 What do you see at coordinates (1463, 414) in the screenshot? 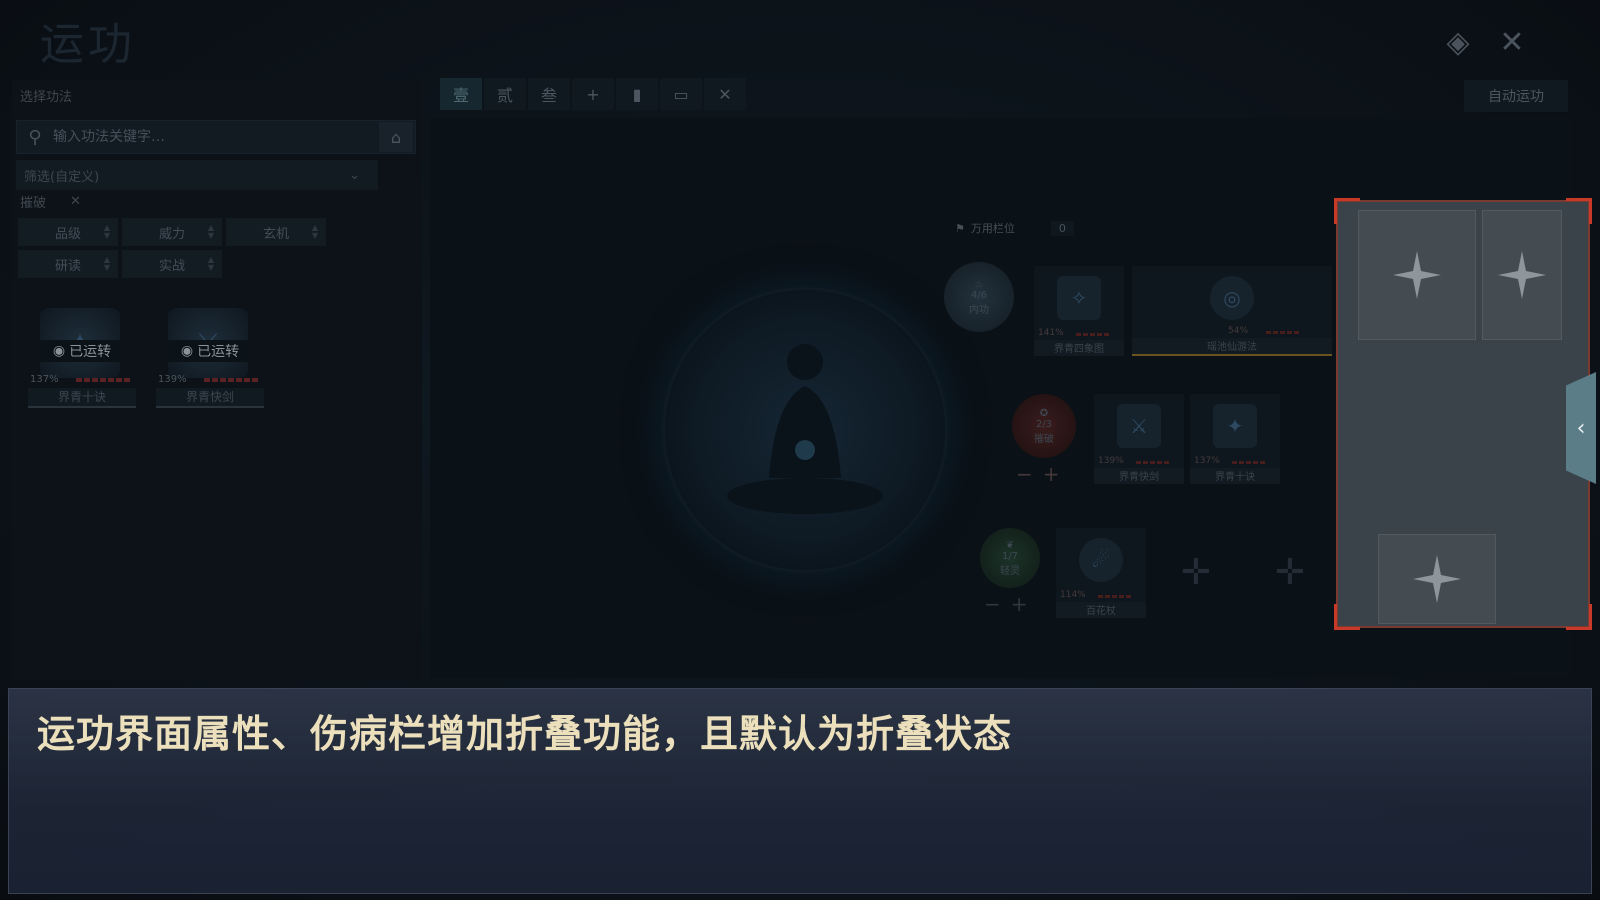
I see `attribute-injury-panel` at bounding box center [1463, 414].